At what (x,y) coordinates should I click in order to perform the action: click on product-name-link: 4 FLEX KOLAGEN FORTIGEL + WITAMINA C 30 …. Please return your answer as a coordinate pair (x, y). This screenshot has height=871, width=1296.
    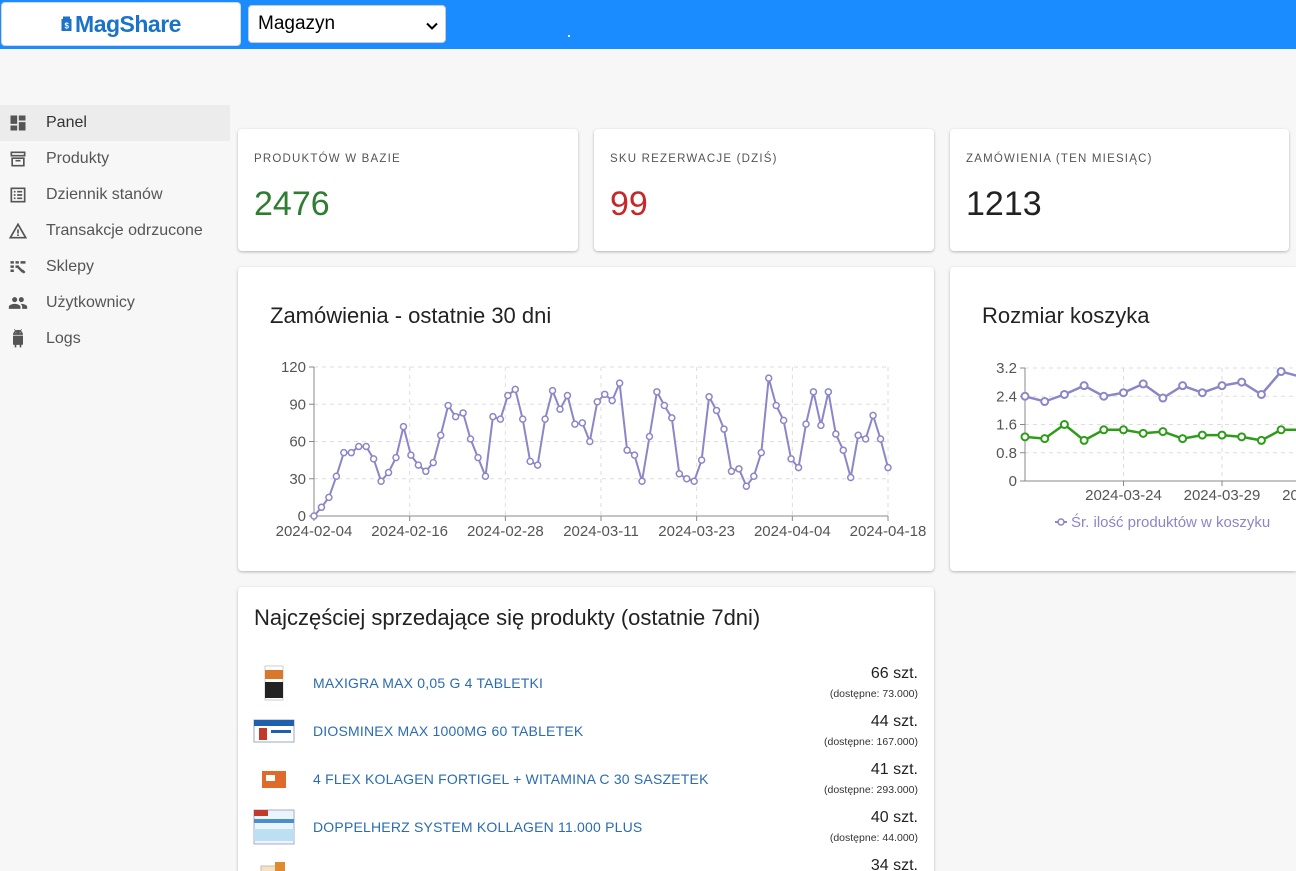
    Looking at the image, I should click on (511, 779).